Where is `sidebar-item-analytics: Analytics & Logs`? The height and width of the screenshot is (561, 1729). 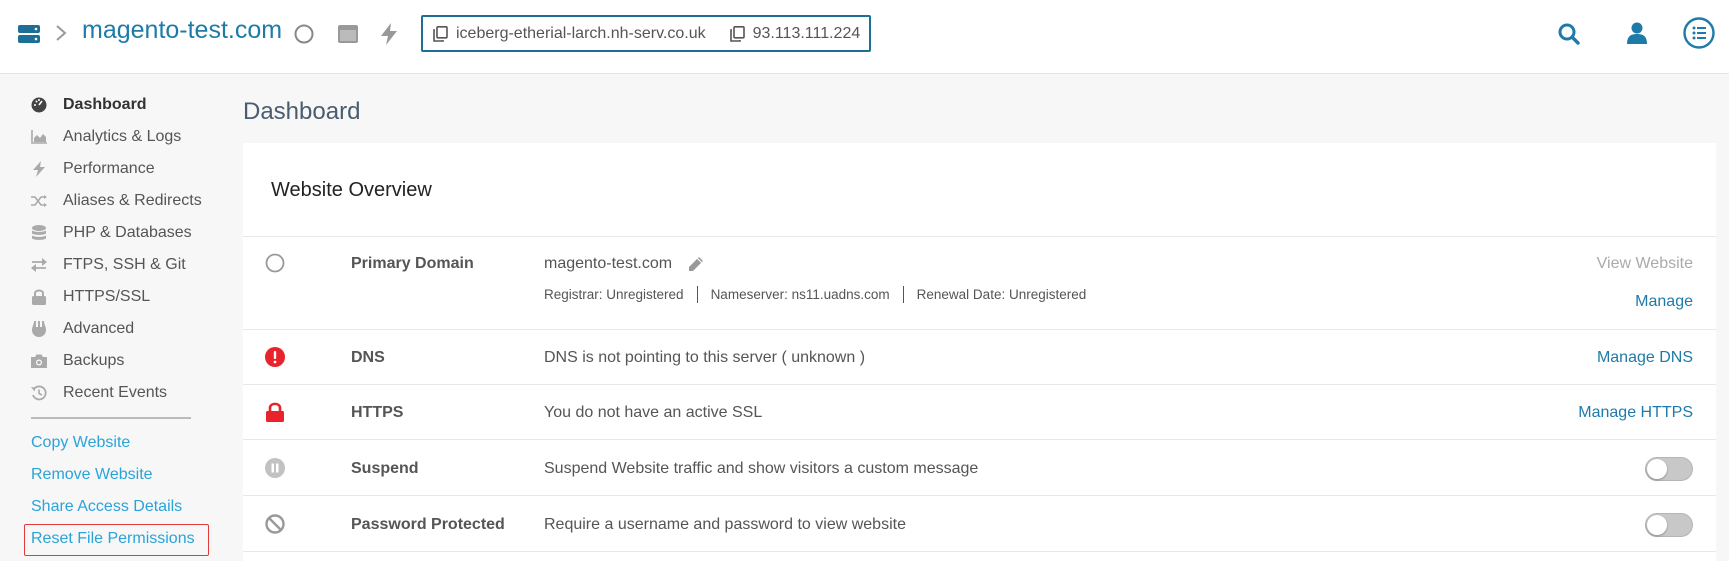
sidebar-item-analytics: Analytics & Logs is located at coordinates (105, 137).